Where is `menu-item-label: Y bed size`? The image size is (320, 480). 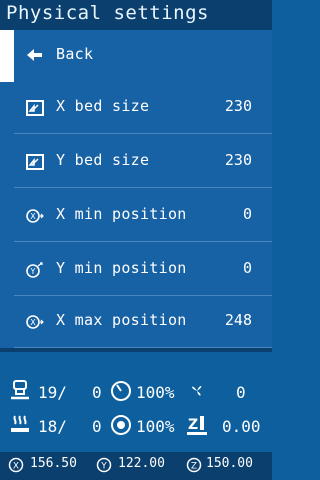
menu-item-label: Y bed size is located at coordinates (103, 160).